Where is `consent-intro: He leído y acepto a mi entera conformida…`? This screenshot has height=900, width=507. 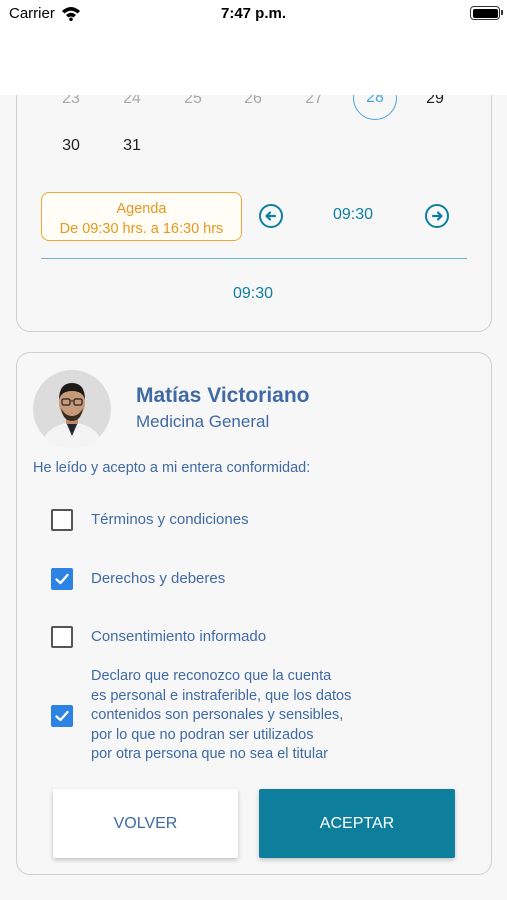
consent-intro: He leído y acepto a mi entera conformida… is located at coordinates (172, 468).